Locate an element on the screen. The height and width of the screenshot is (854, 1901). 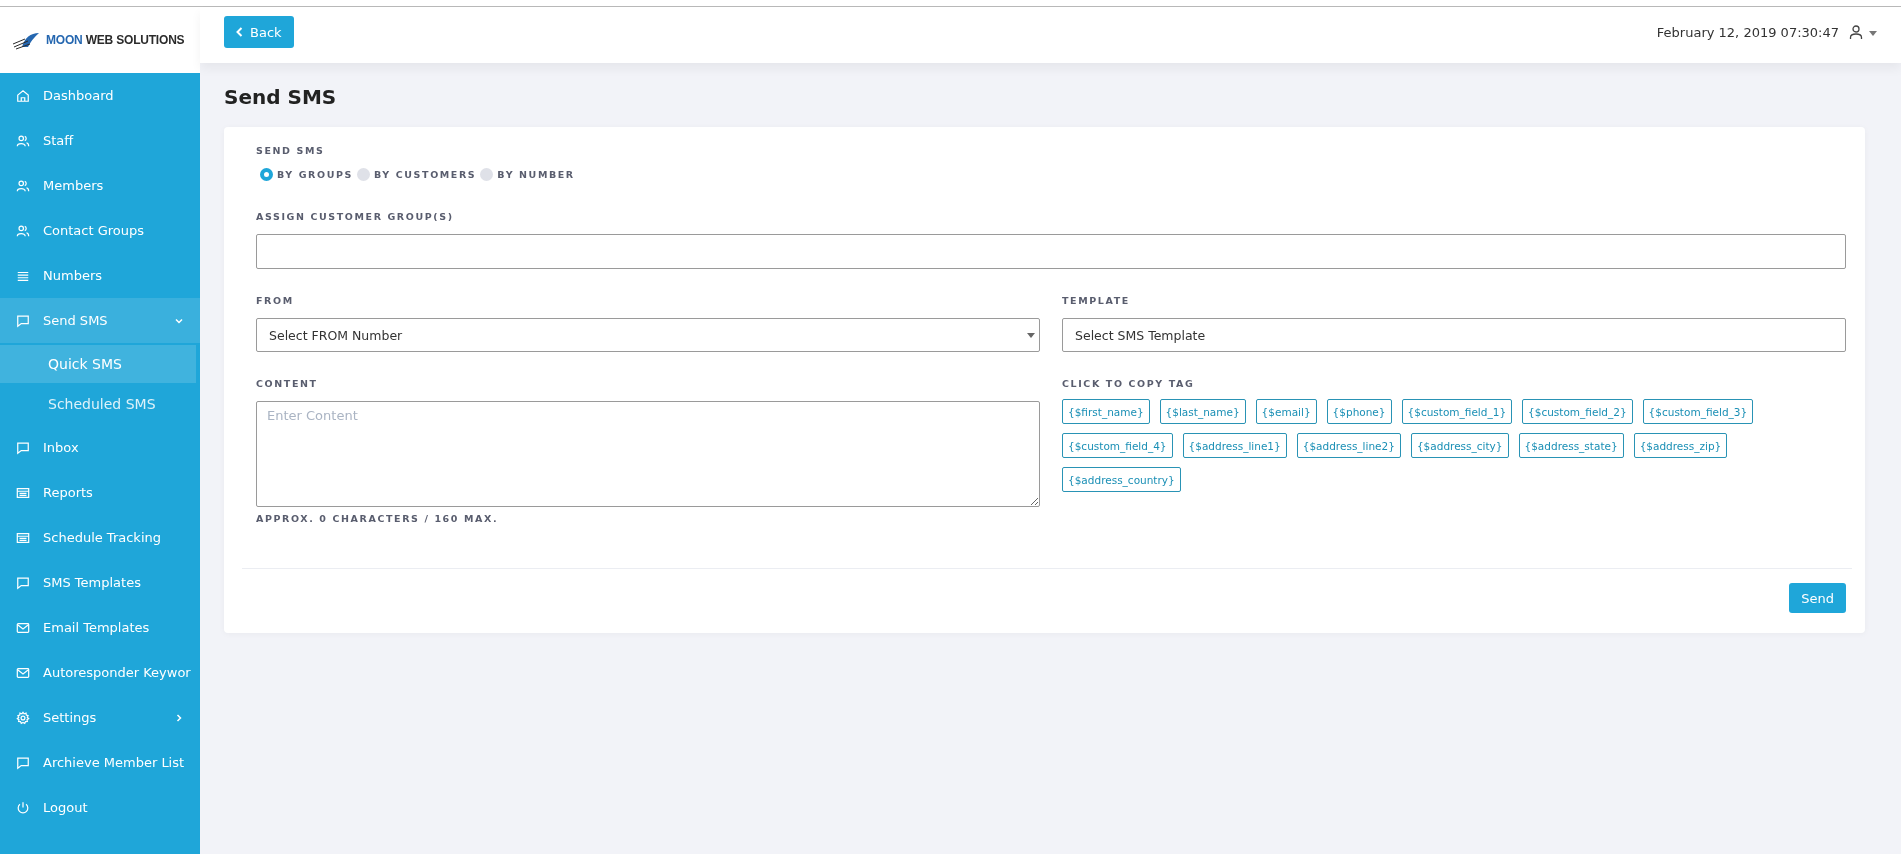
chevron-icon is located at coordinates (179, 717).